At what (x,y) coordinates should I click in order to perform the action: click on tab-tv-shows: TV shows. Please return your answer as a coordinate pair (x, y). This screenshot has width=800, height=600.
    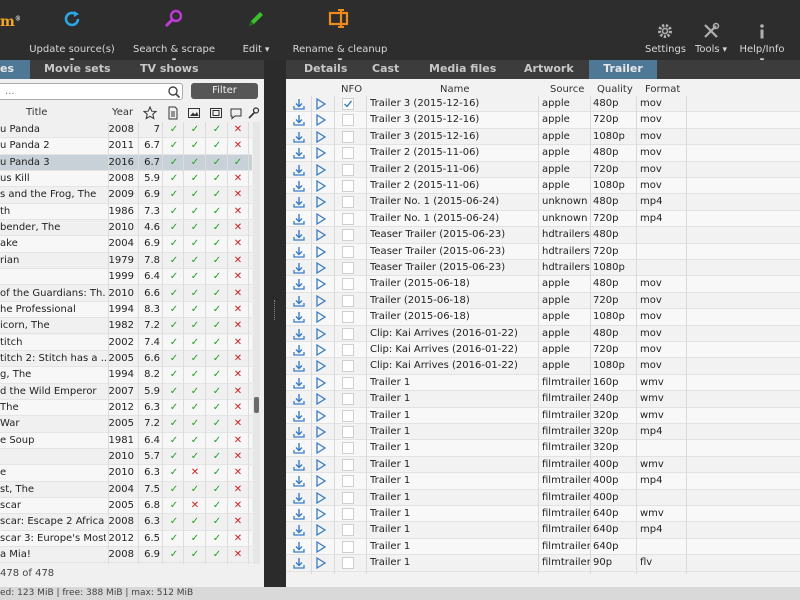
    Looking at the image, I should click on (169, 69).